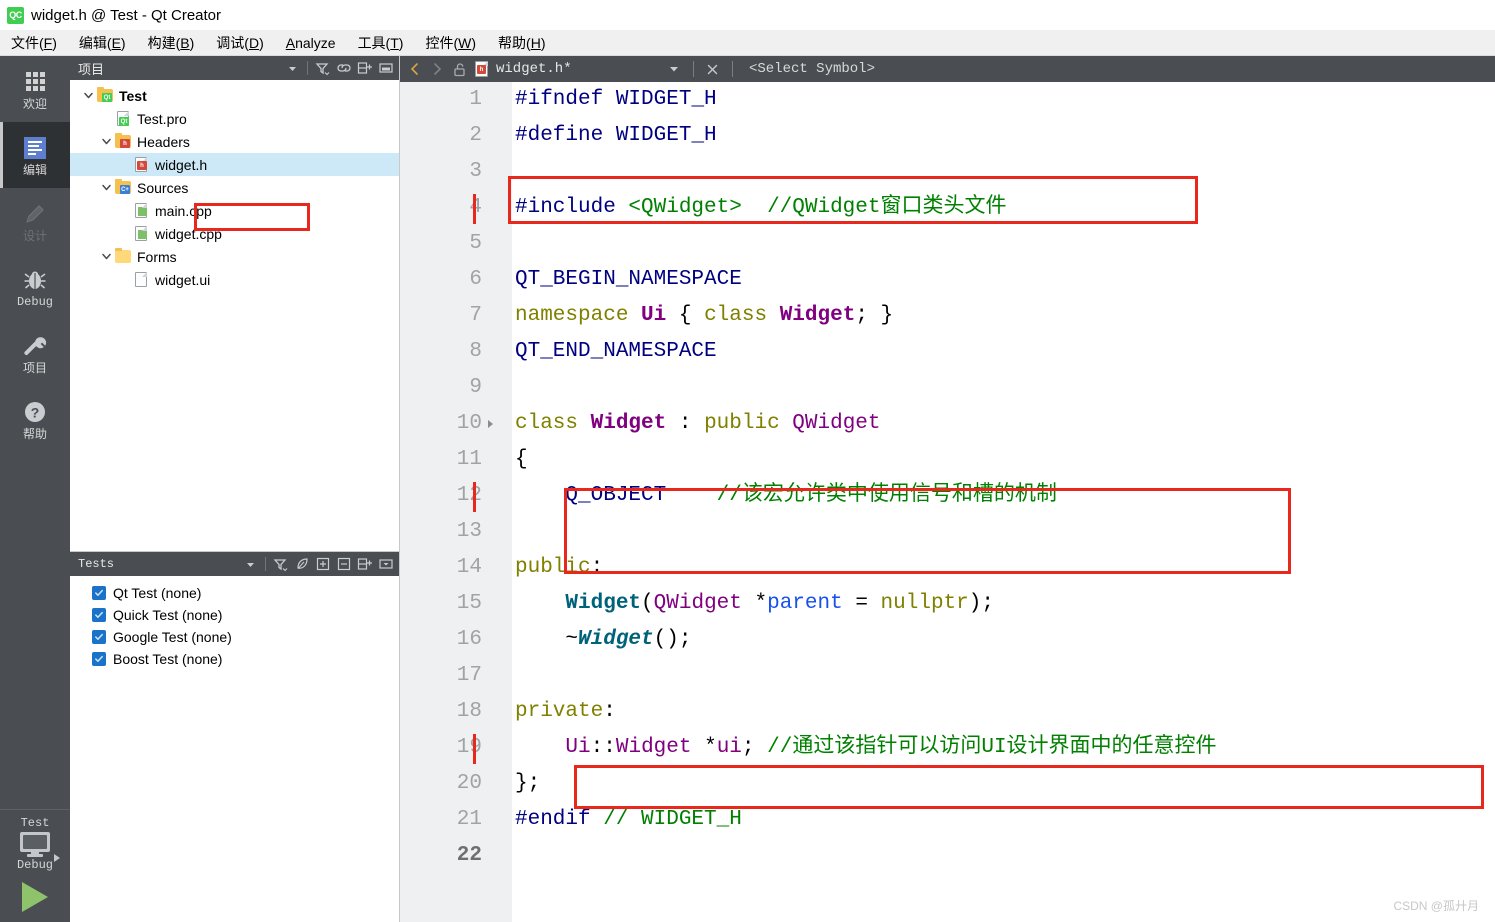  What do you see at coordinates (553, 423) in the screenshot?
I see `code-token: class` at bounding box center [553, 423].